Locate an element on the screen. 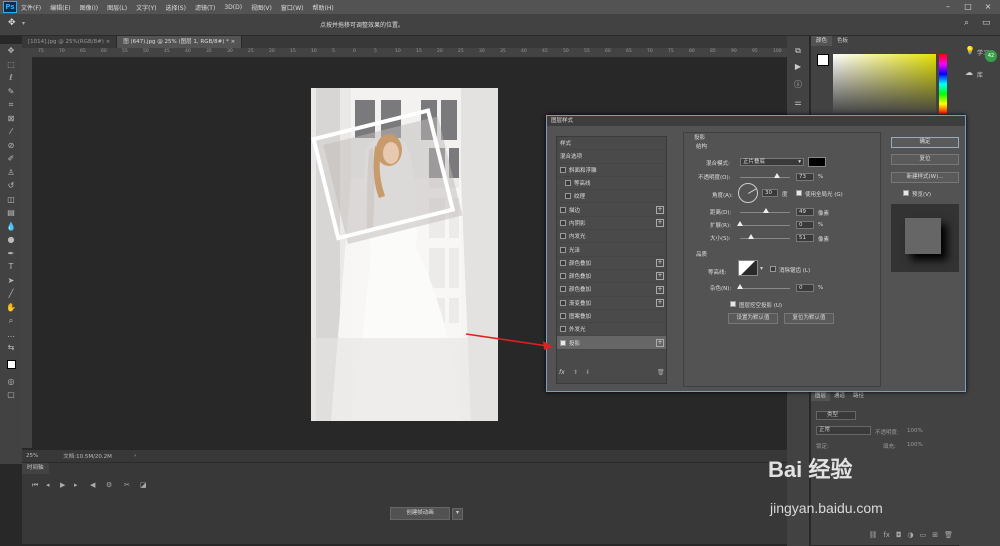  reset-default-button: 复位为默认值 is located at coordinates (809, 318).